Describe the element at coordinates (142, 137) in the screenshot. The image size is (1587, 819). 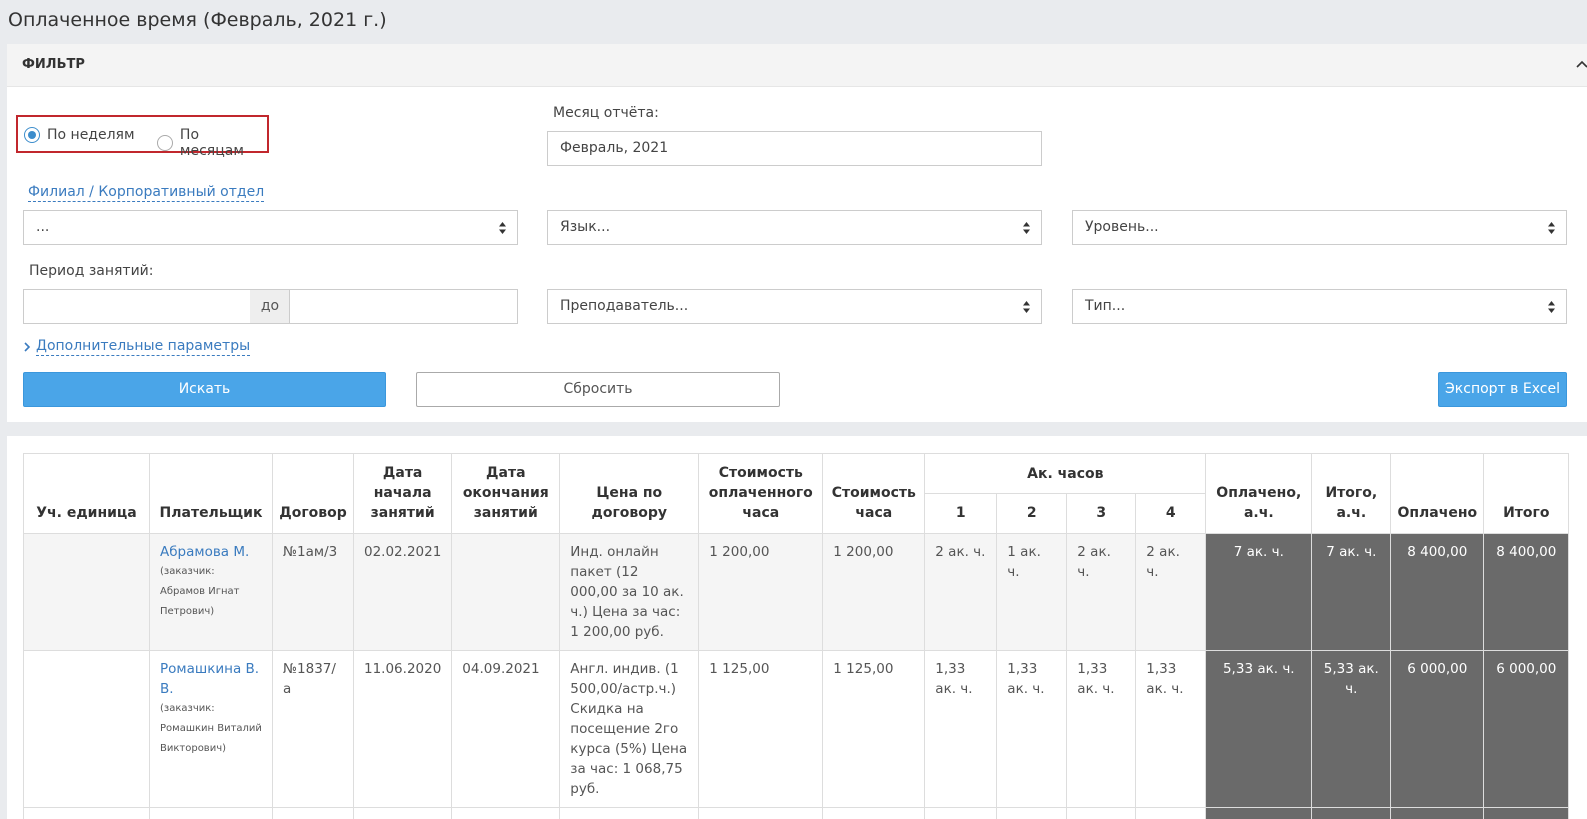
I see `grouping-radio-group: По неделям По месяцам` at that location.